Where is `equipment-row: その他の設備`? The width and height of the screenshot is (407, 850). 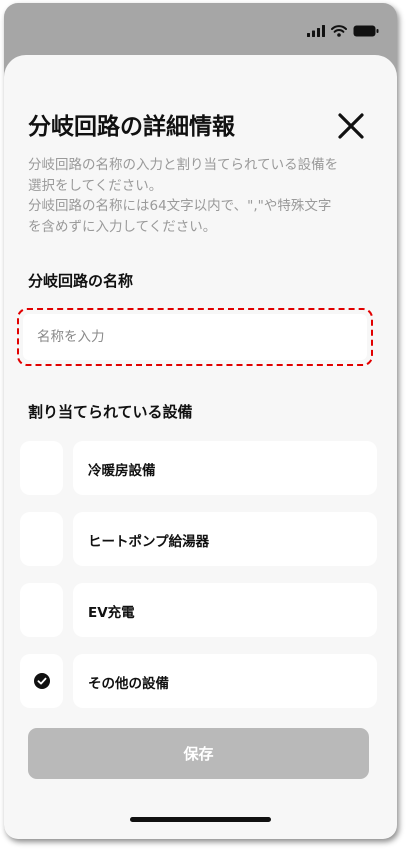 equipment-row: その他の設備 is located at coordinates (198, 681).